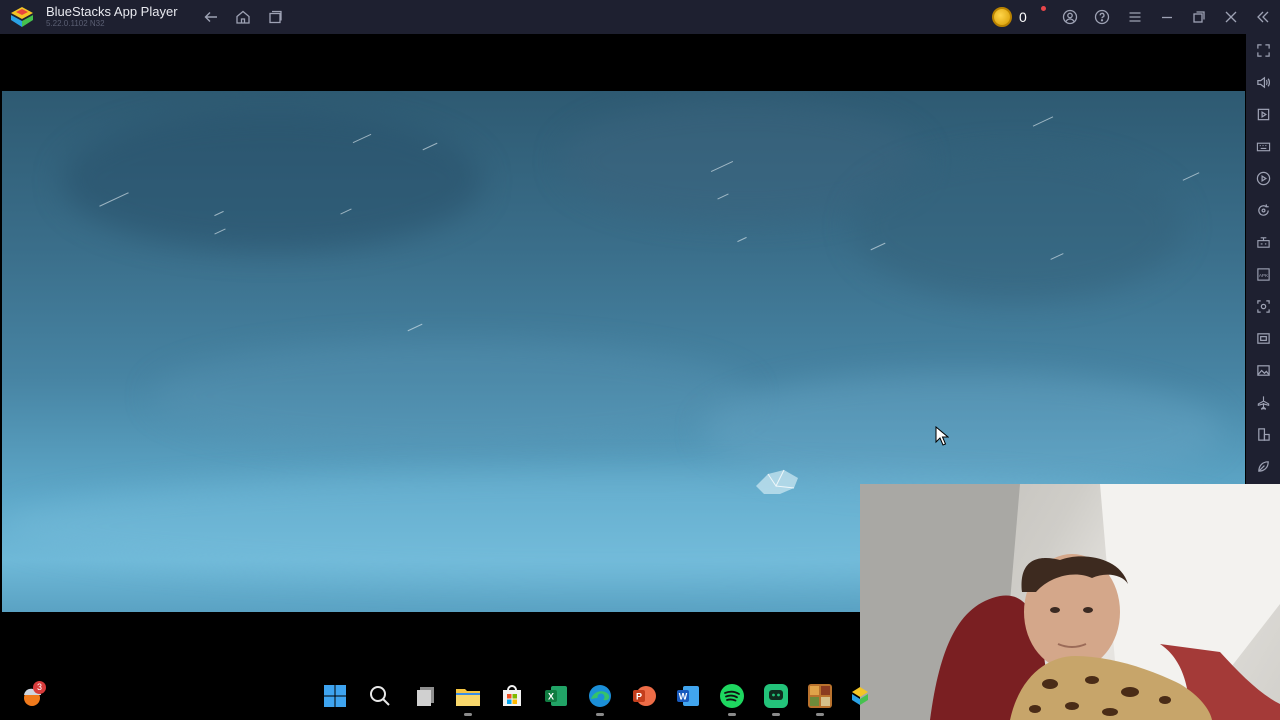 The height and width of the screenshot is (720, 1280). I want to click on rotate-icon, so click(1263, 434).